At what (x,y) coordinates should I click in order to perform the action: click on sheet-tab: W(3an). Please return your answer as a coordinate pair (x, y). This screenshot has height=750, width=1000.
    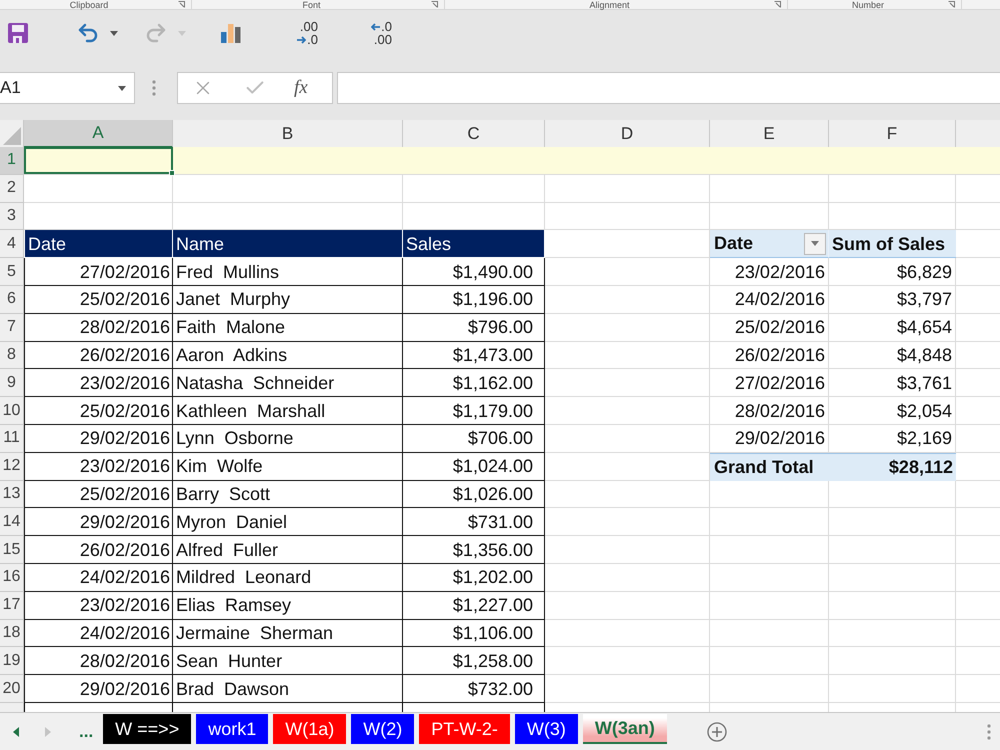
    Looking at the image, I should click on (624, 729).